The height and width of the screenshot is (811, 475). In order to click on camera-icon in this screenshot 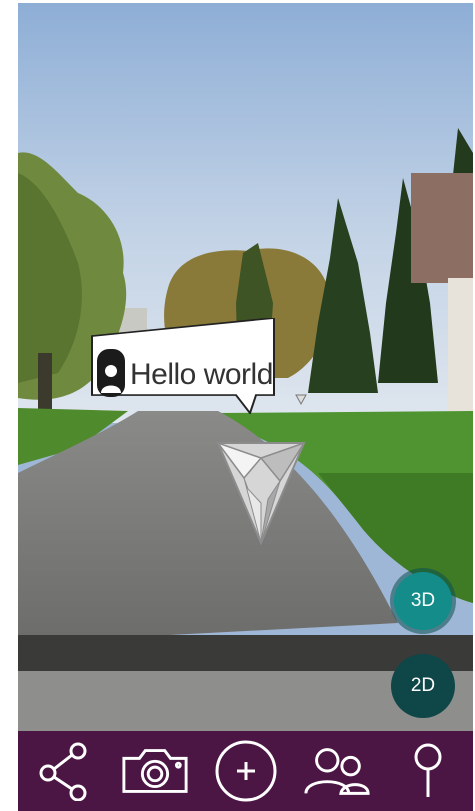, I will do `click(154, 771)`.